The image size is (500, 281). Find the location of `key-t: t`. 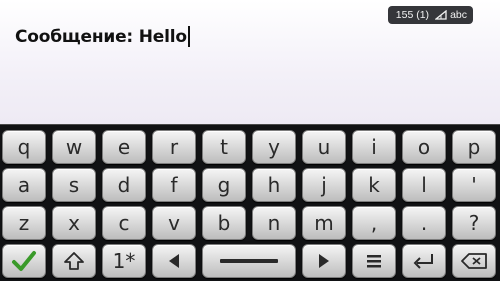

key-t: t is located at coordinates (224, 147).